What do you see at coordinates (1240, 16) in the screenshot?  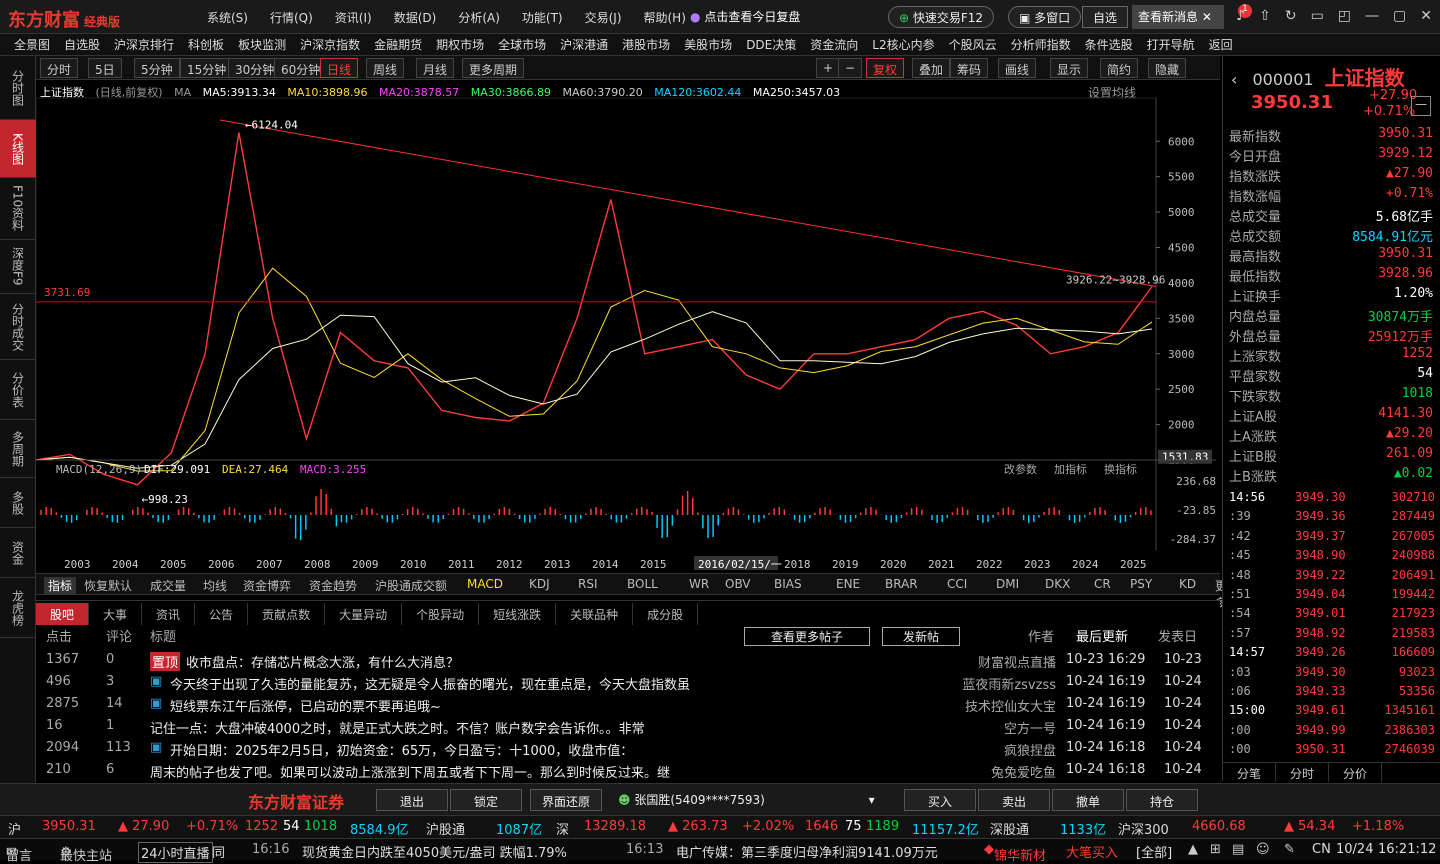 I see `bell-icon: ♪` at bounding box center [1240, 16].